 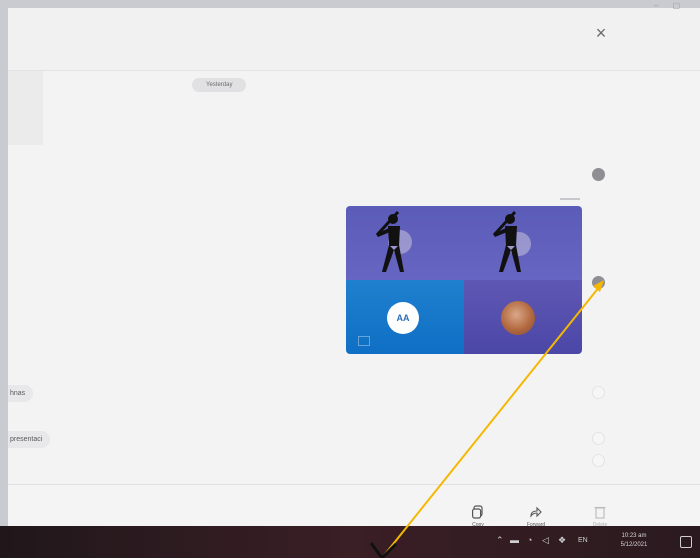 I want to click on select-circle-selected, so click(x=598, y=282).